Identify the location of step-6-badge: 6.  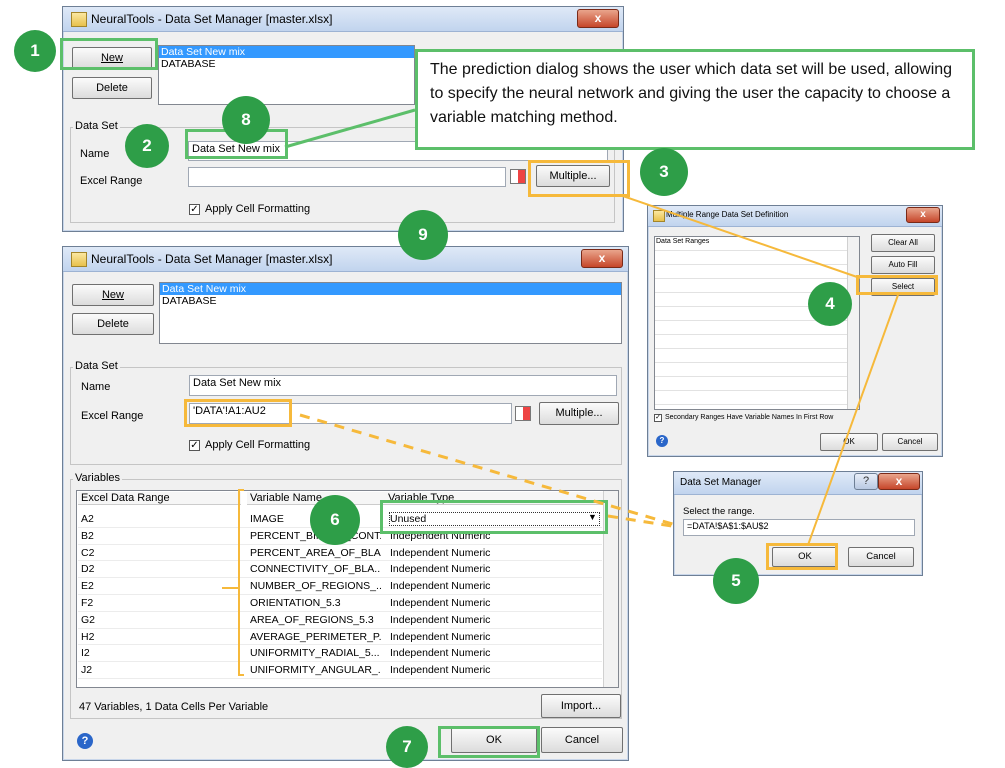
(335, 520).